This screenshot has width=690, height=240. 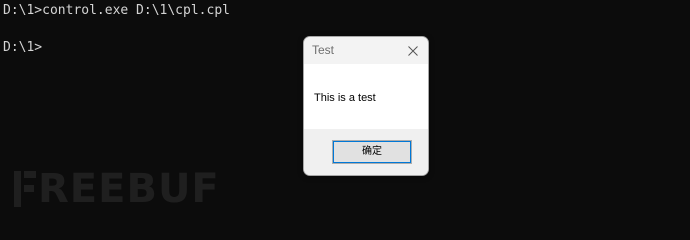 I want to click on freebuf-watermark: REEBUF, so click(x=117, y=189).